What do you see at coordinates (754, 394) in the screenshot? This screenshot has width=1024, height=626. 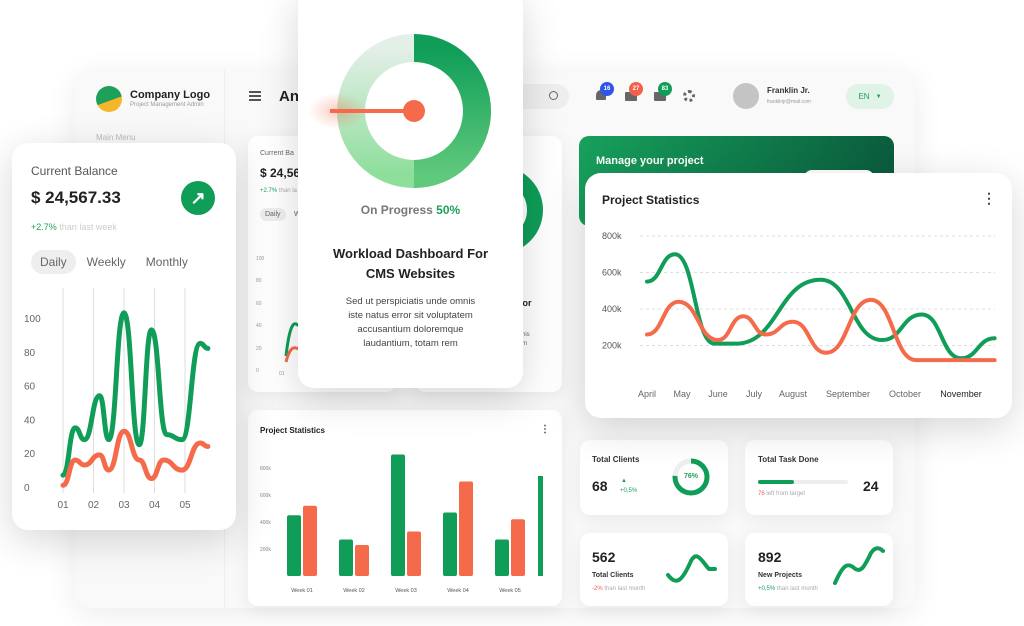 I see `x-tick-label: July` at bounding box center [754, 394].